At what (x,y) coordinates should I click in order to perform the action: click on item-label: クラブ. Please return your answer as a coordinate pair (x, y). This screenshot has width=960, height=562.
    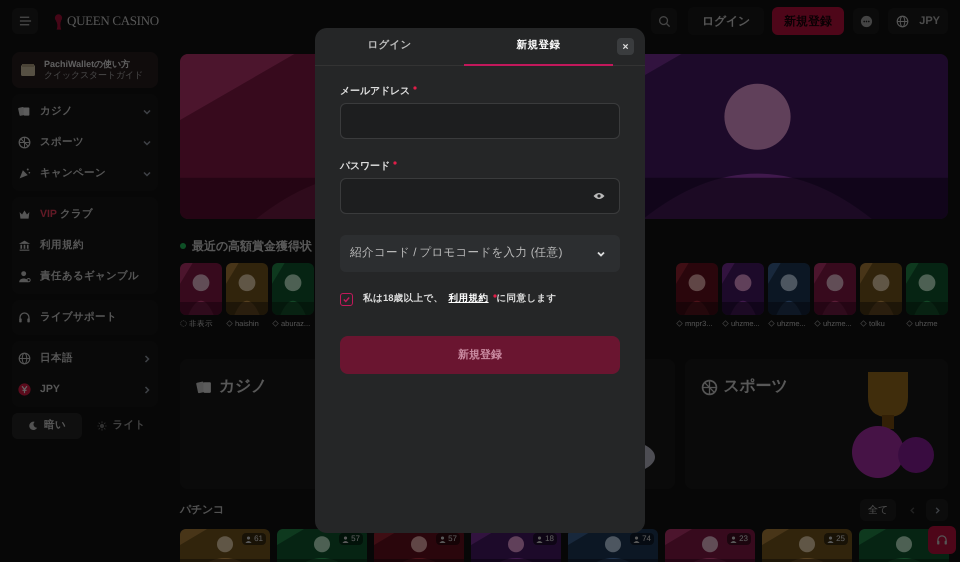
    Looking at the image, I should click on (76, 214).